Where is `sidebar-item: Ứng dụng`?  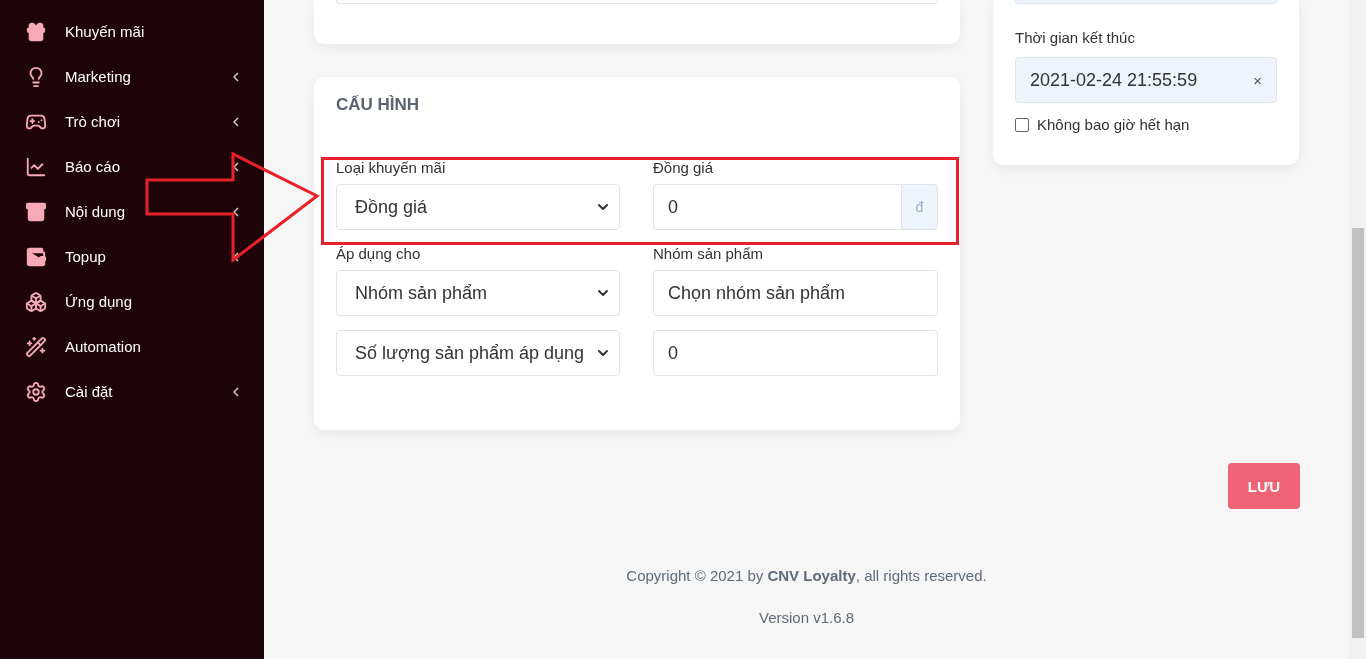
sidebar-item: Ứng dụng is located at coordinates (132, 301).